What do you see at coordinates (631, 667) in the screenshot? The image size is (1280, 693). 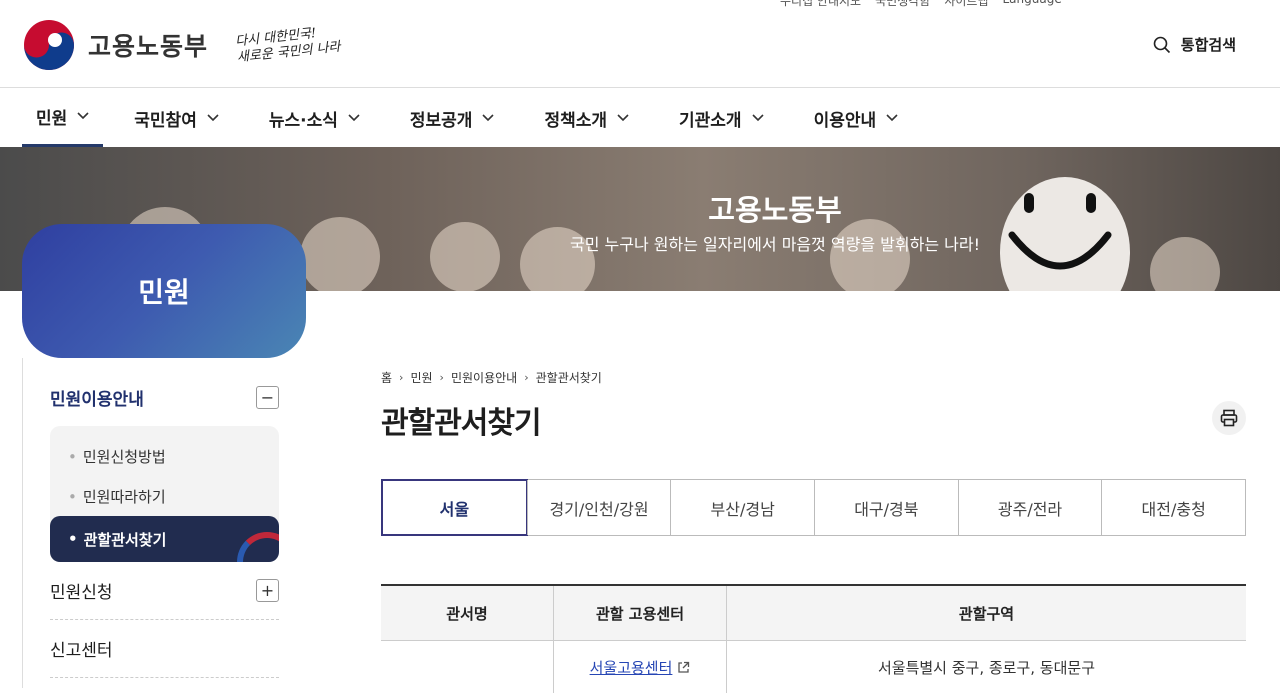 I see `center-link-label: 서울고용센터` at bounding box center [631, 667].